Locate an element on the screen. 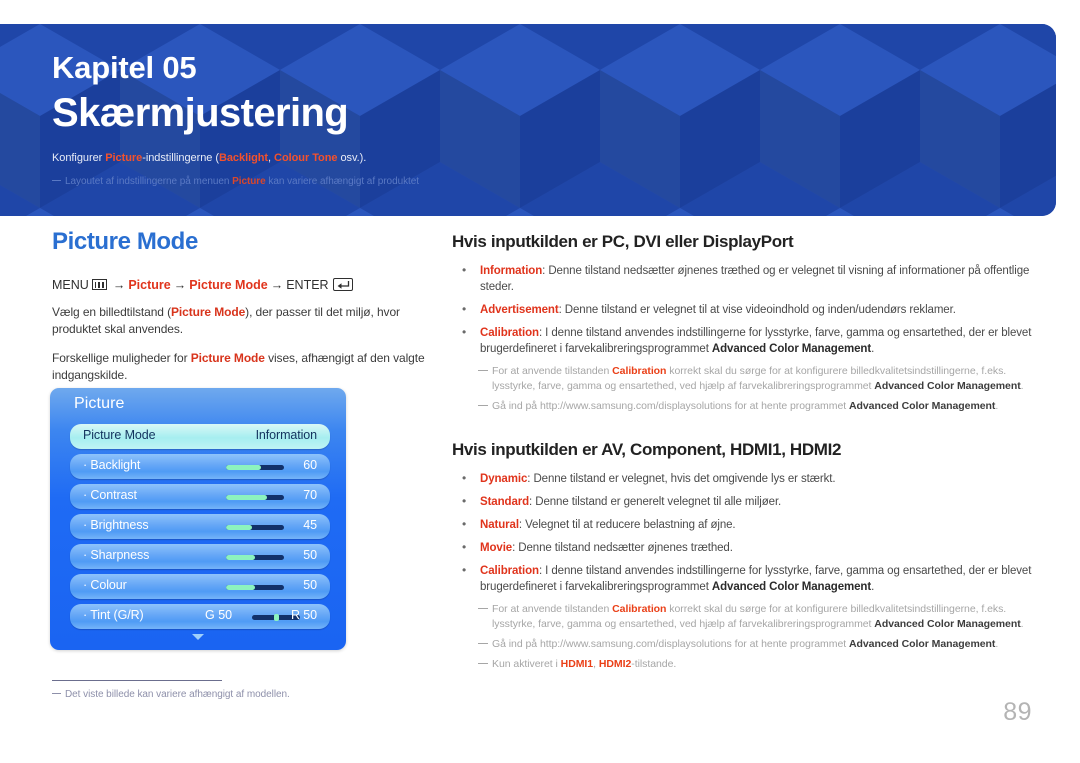 The height and width of the screenshot is (763, 1080). arrow-icon-1: → is located at coordinates (119, 285).